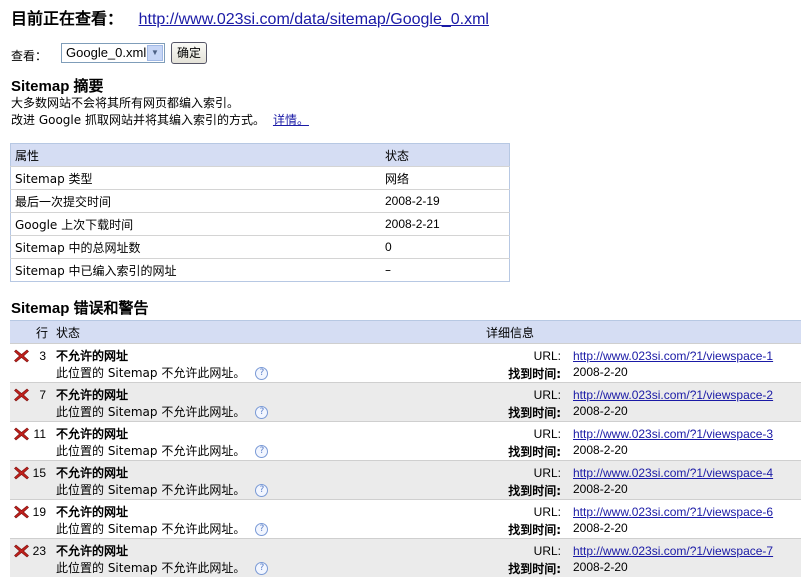 The image size is (801, 577). What do you see at coordinates (39, 434) in the screenshot?
I see `line-number: 11` at bounding box center [39, 434].